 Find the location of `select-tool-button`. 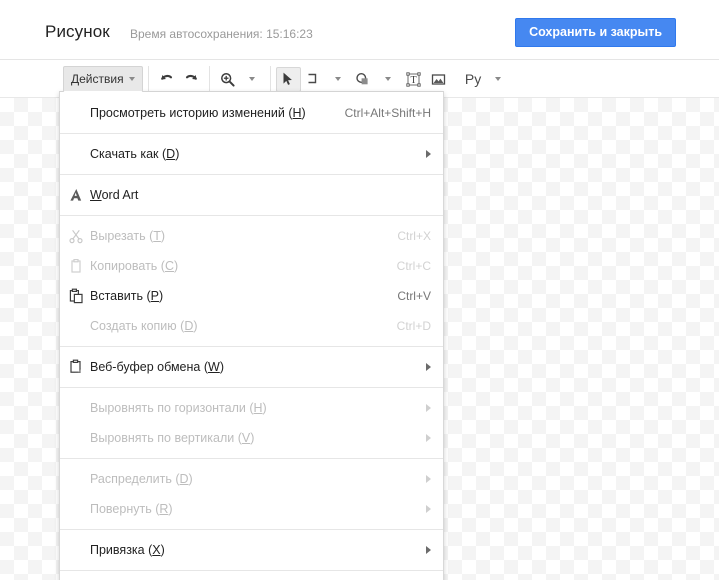

select-tool-button is located at coordinates (288, 79).